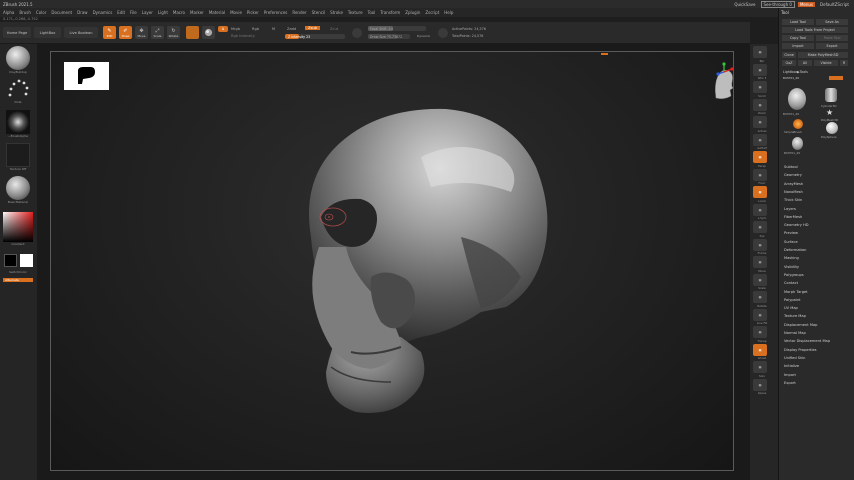 The width and height of the screenshot is (854, 480). What do you see at coordinates (805, 63) in the screenshot?
I see `goz-all-button: All` at bounding box center [805, 63].